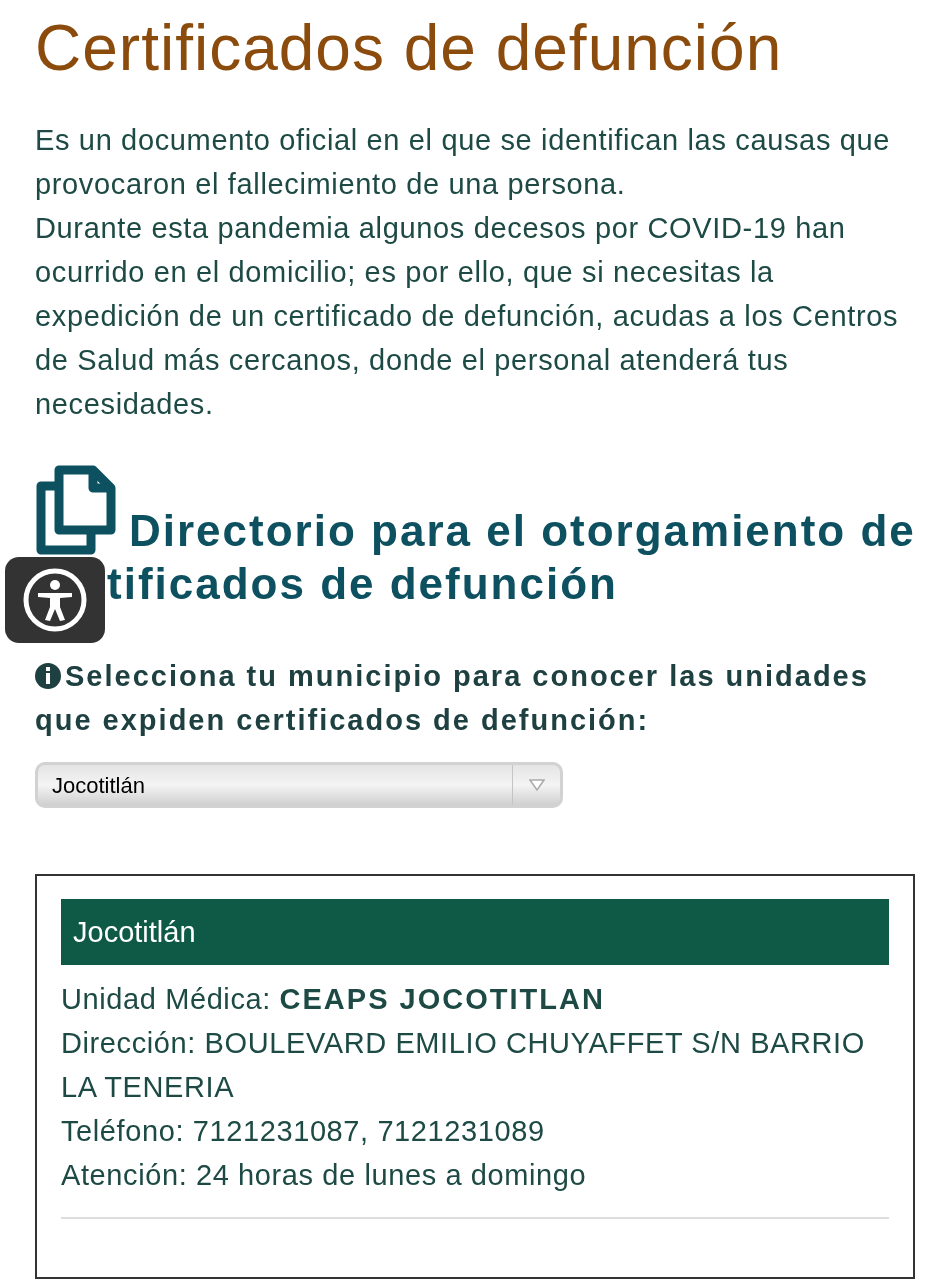  Describe the element at coordinates (76, 510) in the screenshot. I see `copy-icon` at that location.